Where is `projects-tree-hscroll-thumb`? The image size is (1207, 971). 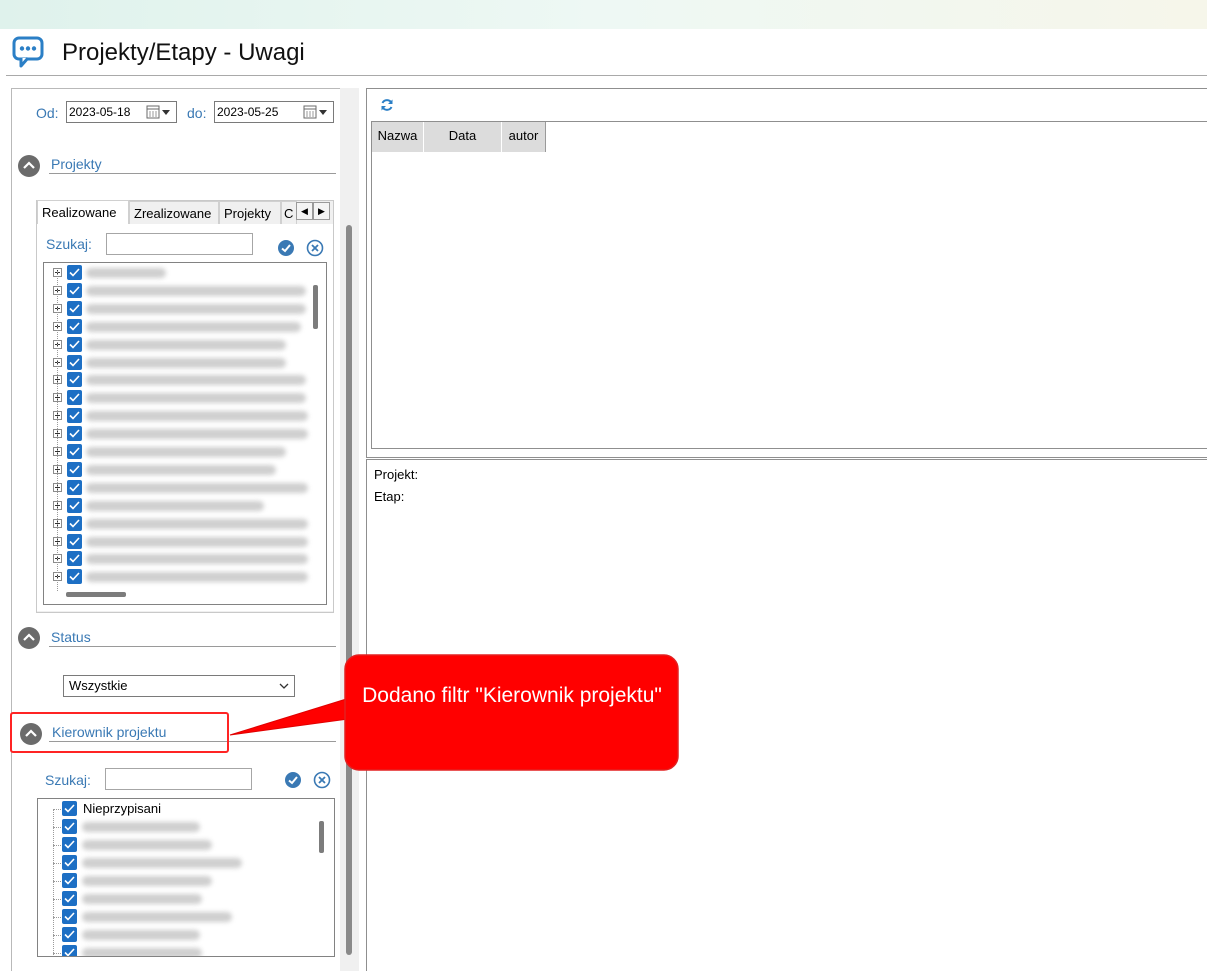
projects-tree-hscroll-thumb is located at coordinates (96, 594).